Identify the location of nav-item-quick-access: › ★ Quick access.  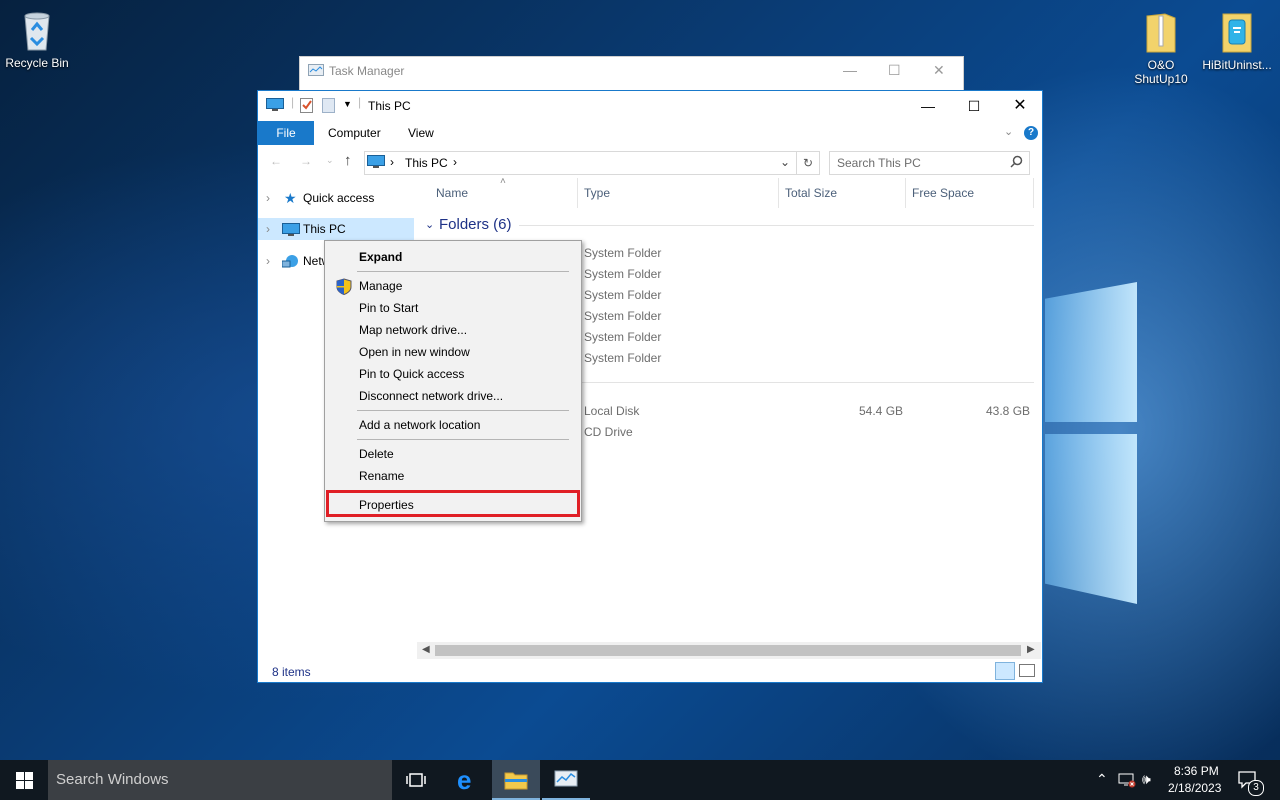
(336, 198).